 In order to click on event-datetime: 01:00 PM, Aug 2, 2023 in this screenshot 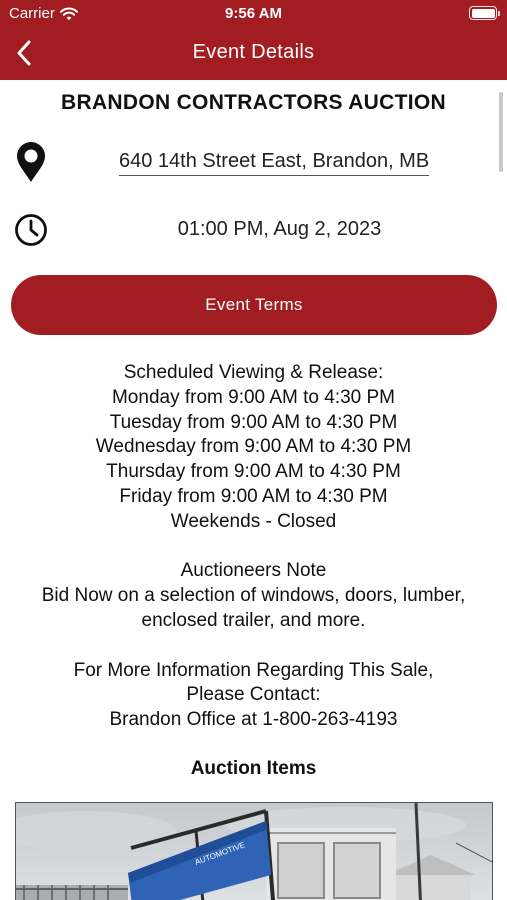, I will do `click(279, 229)`.